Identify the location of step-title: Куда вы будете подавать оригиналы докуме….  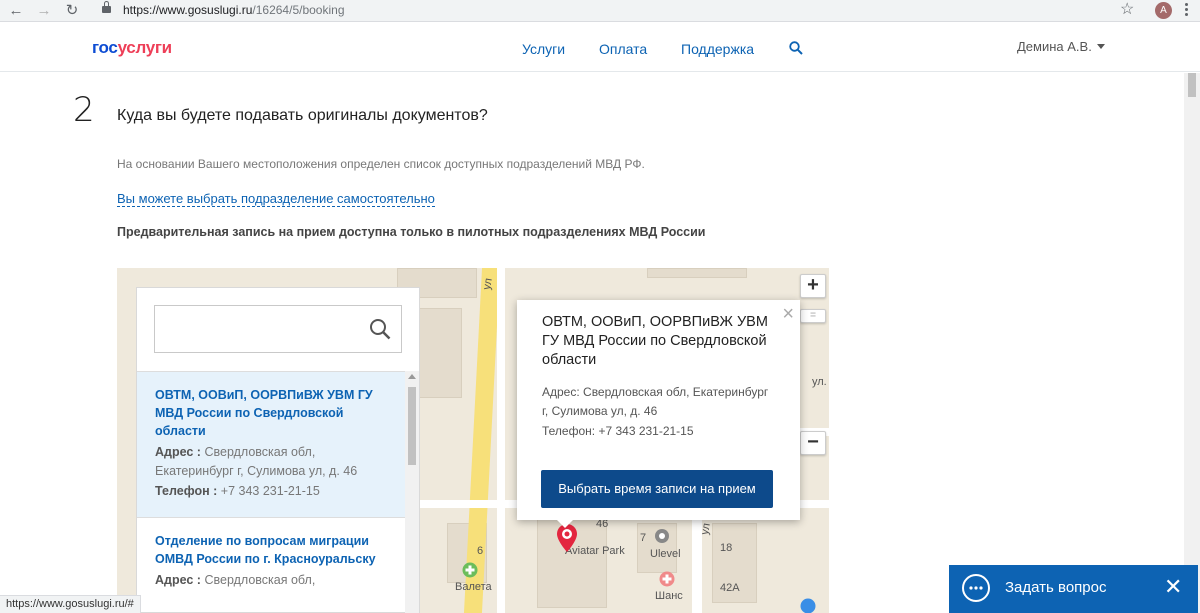
(302, 115).